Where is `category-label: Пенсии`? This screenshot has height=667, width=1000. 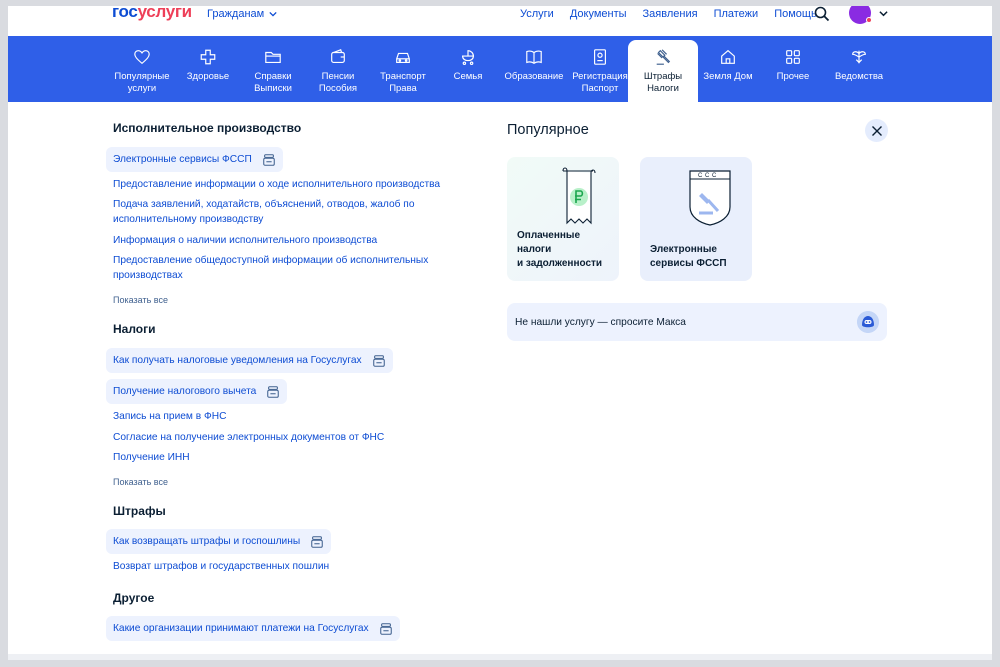
category-label: Пенсии is located at coordinates (338, 76).